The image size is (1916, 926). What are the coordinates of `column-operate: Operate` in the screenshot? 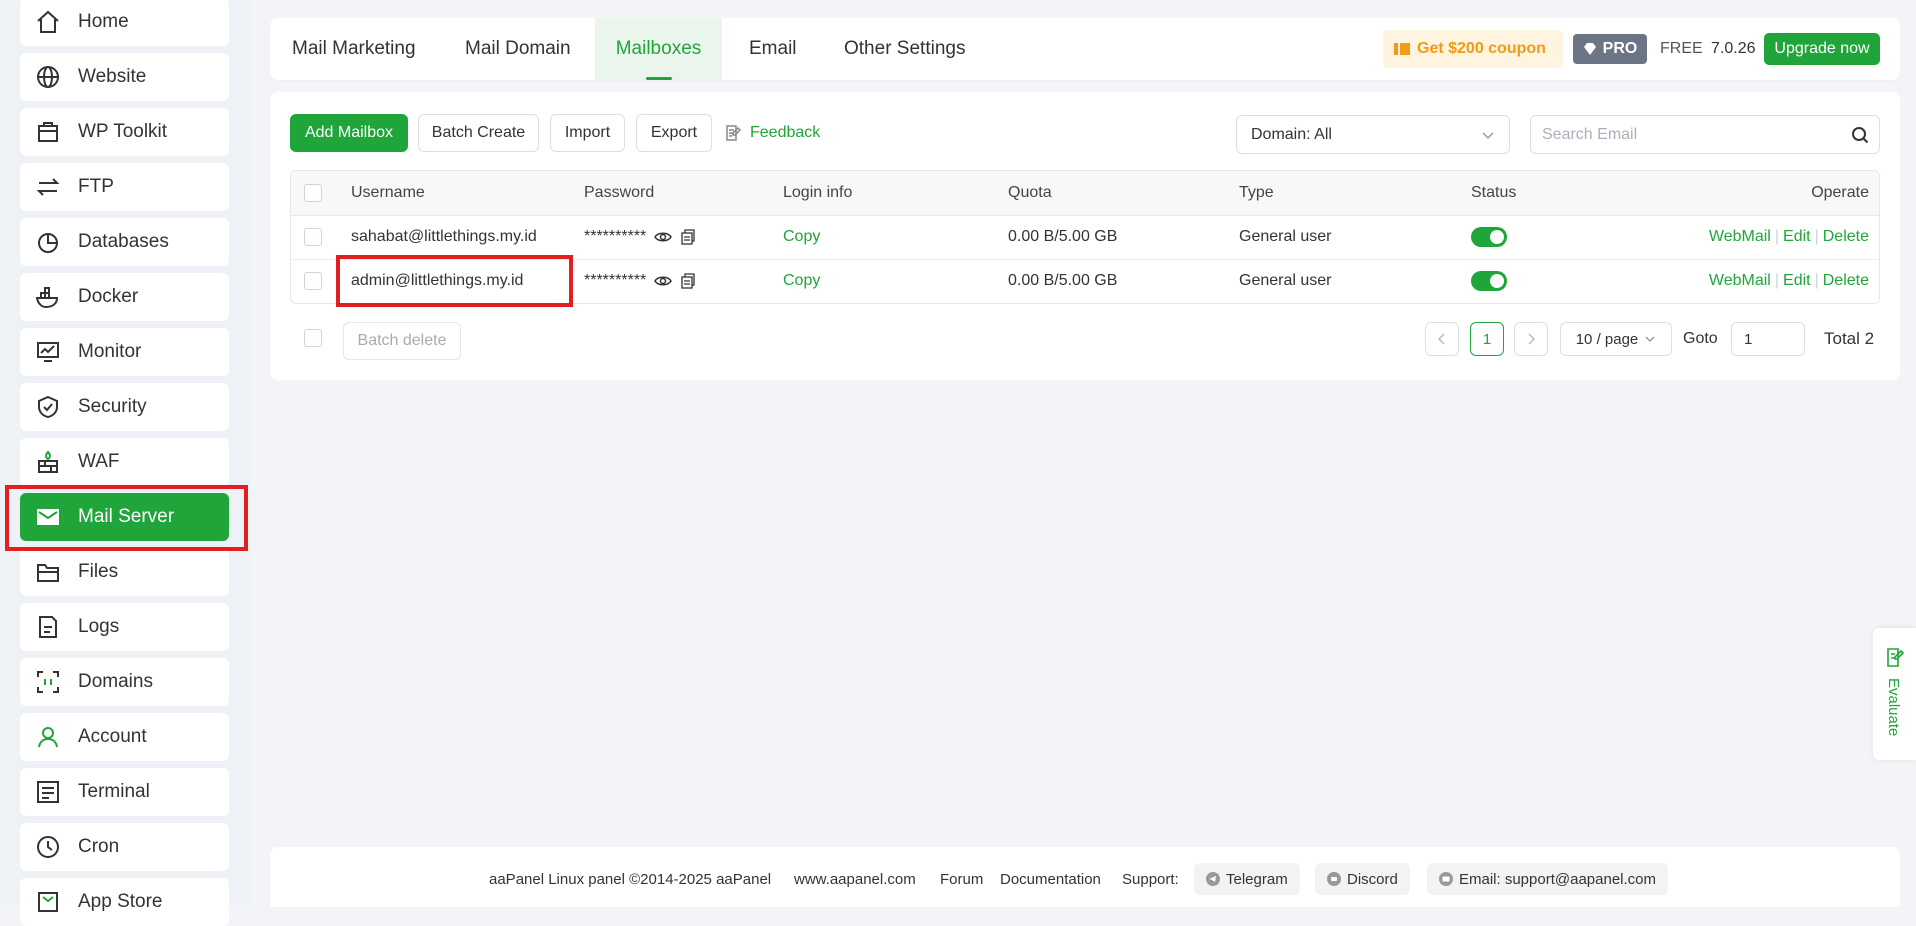 It's located at (1840, 192).